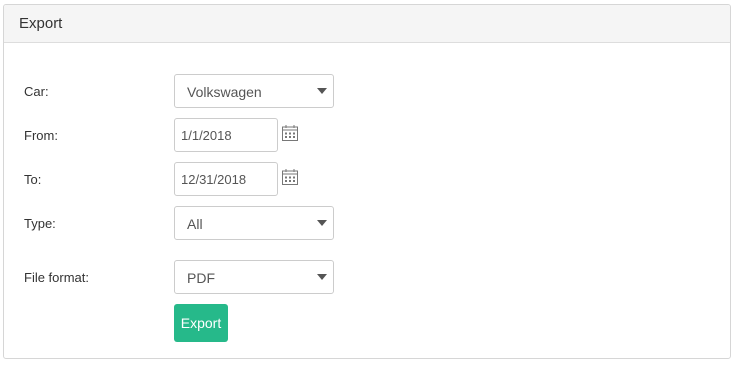 This screenshot has height=365, width=737. I want to click on panel-header: Export, so click(367, 24).